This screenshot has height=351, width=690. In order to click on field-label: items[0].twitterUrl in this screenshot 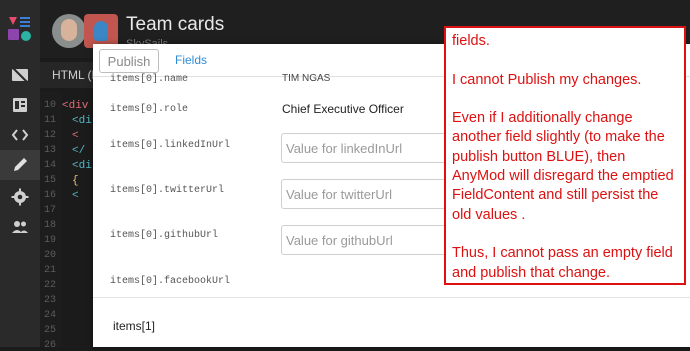, I will do `click(167, 190)`.